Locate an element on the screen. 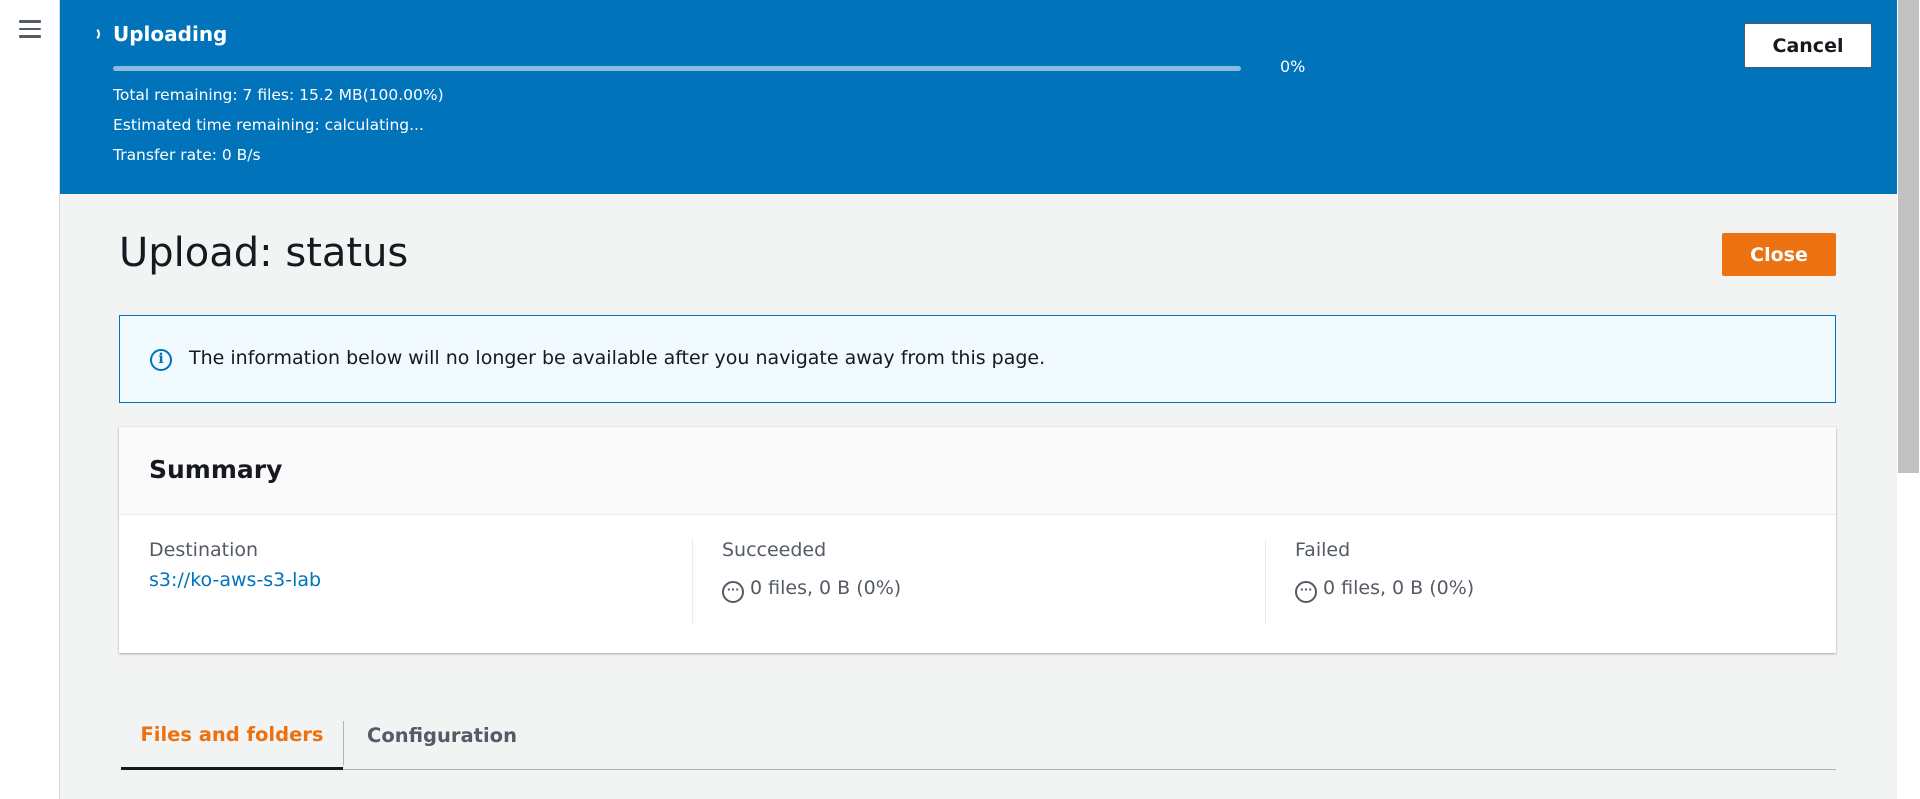 The width and height of the screenshot is (1920, 799). loading-spinner-icon is located at coordinates (95, 34).